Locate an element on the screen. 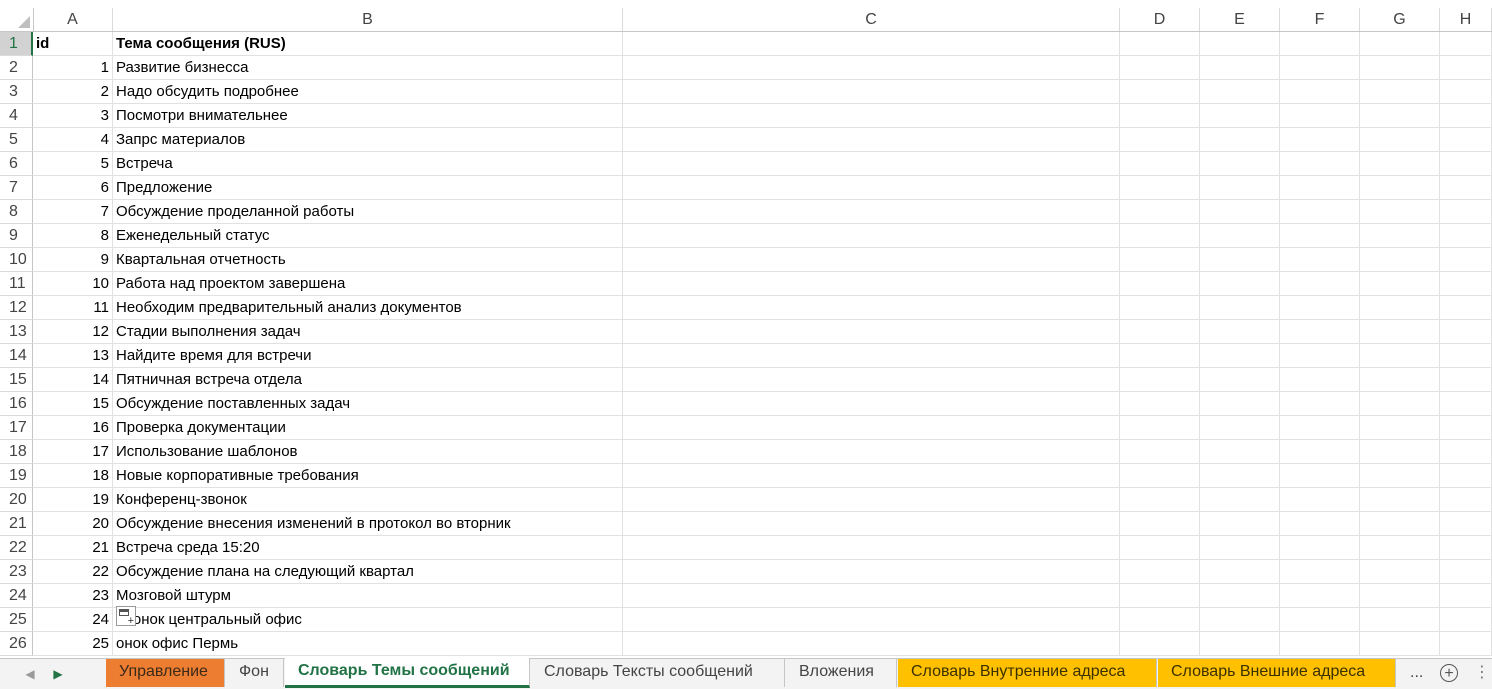 Image resolution: width=1492 pixels, height=689 pixels. cell-id: 19 is located at coordinates (73, 500).